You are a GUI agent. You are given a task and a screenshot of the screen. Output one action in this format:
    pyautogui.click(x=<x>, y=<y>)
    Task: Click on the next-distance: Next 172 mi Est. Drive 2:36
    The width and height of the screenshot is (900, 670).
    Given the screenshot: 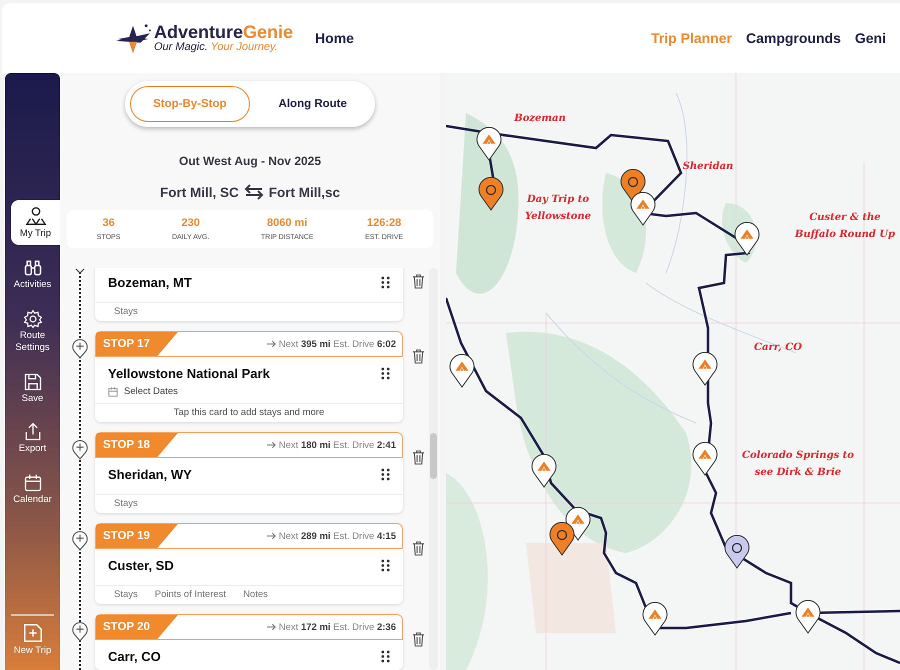 What is the action you would take?
    pyautogui.click(x=337, y=627)
    